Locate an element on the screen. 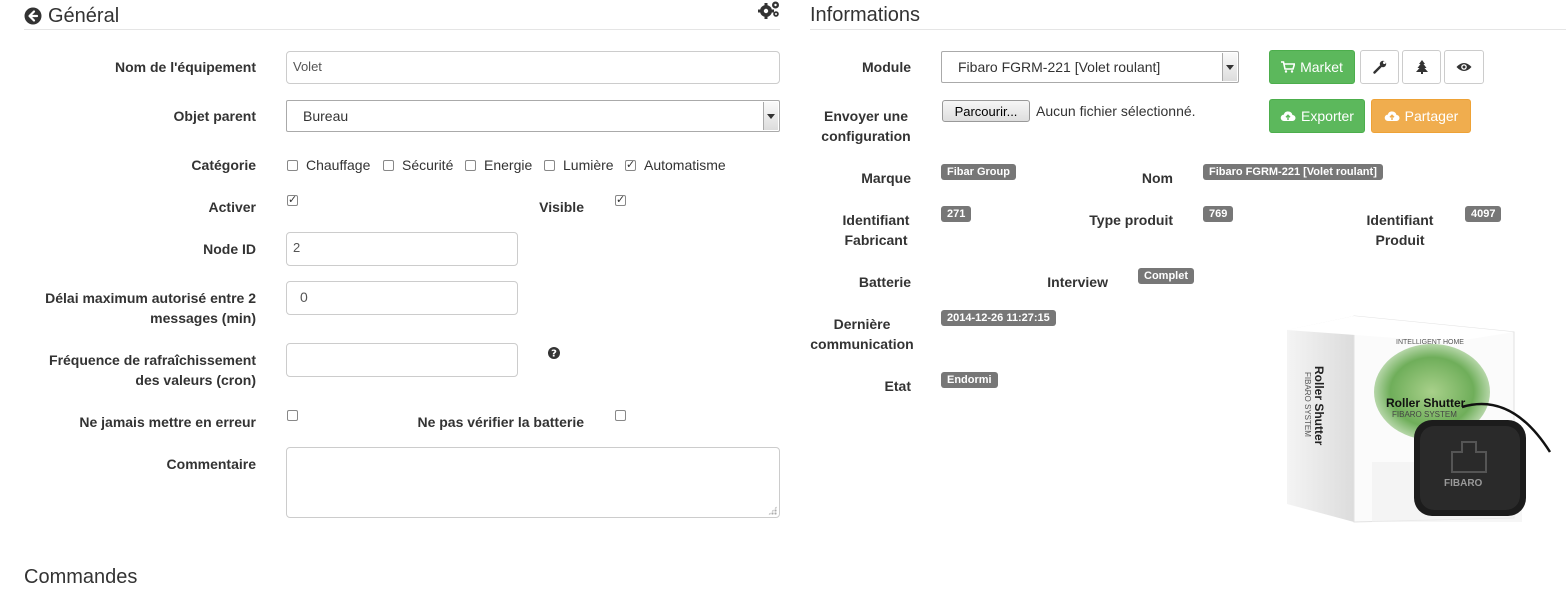 This screenshot has height=589, width=1566. category-label-chauffage: Chauffage is located at coordinates (338, 165).